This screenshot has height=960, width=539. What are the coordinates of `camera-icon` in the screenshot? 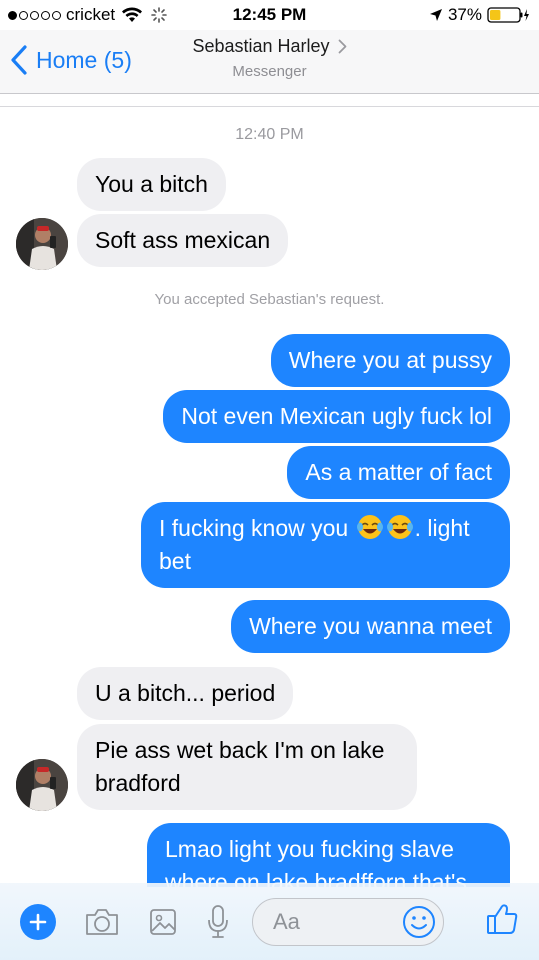 It's located at (102, 921).